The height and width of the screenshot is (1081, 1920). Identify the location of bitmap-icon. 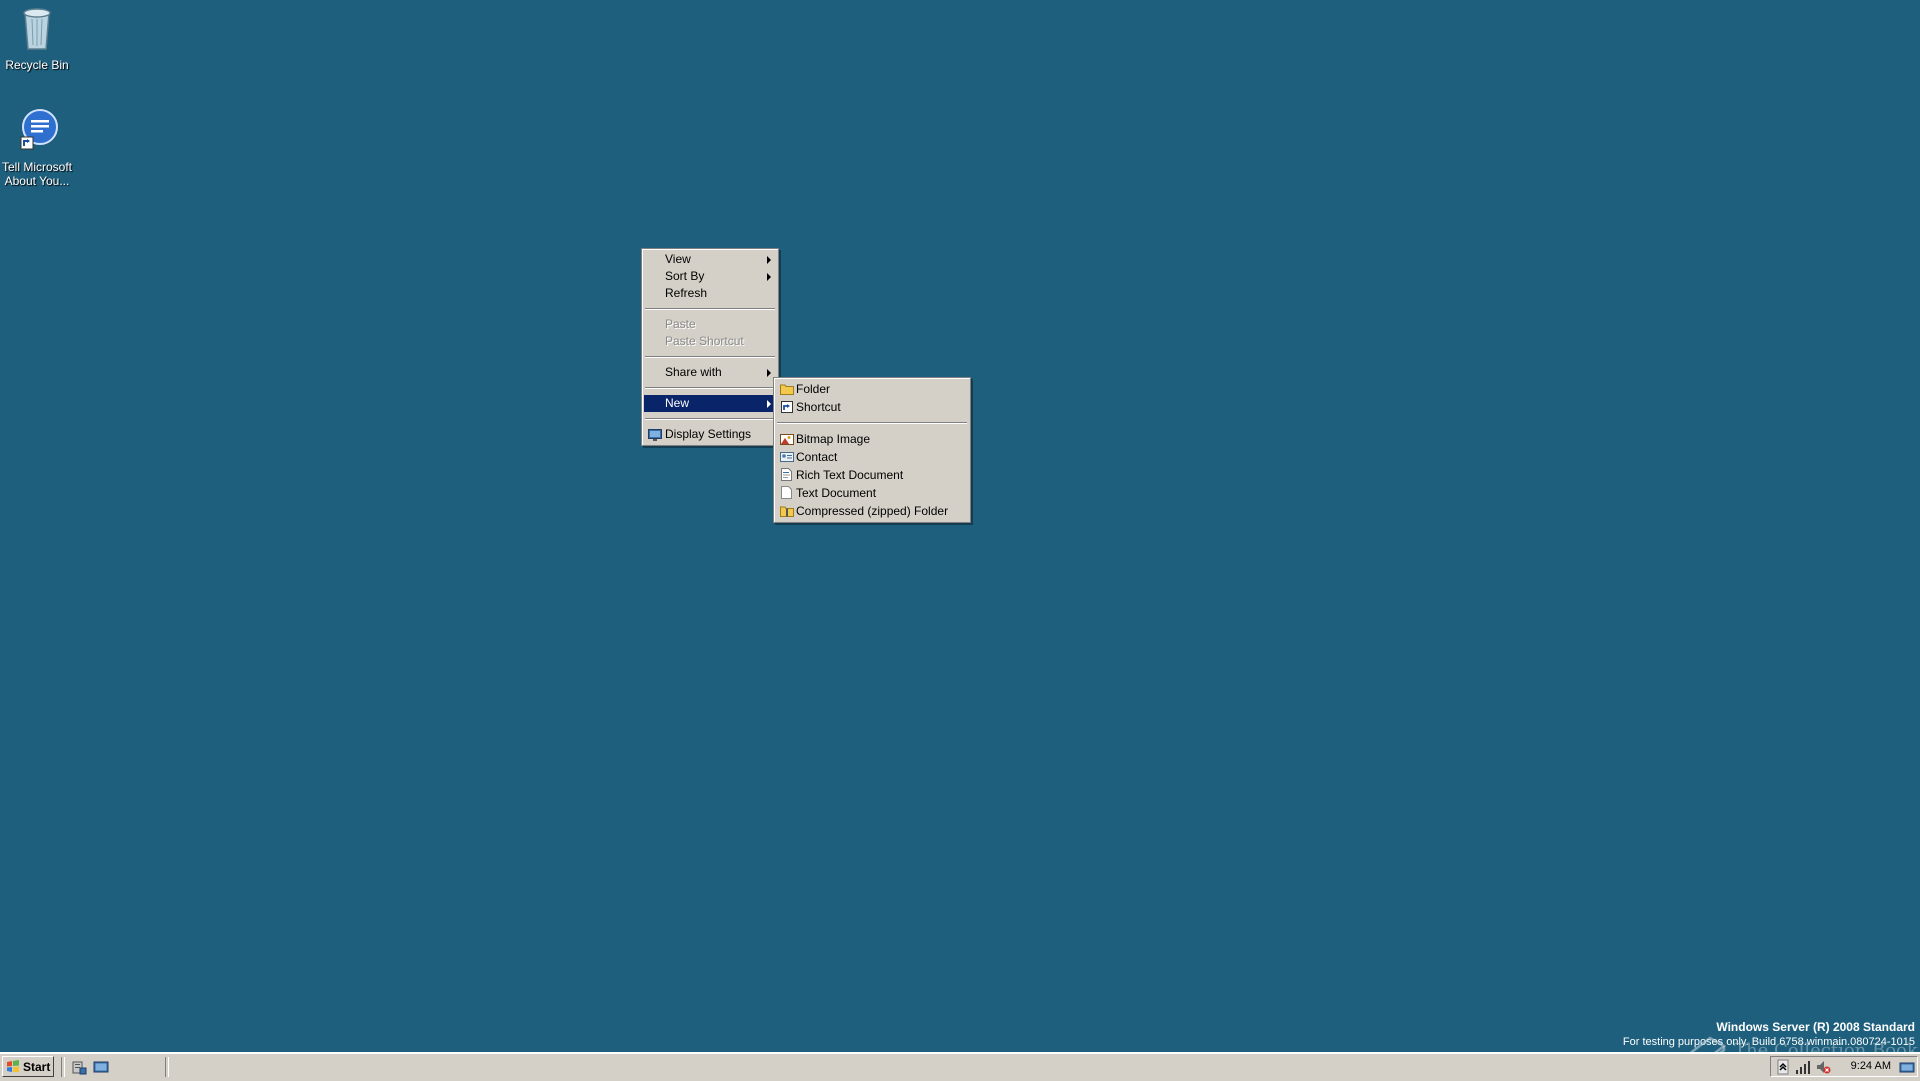
(786, 438).